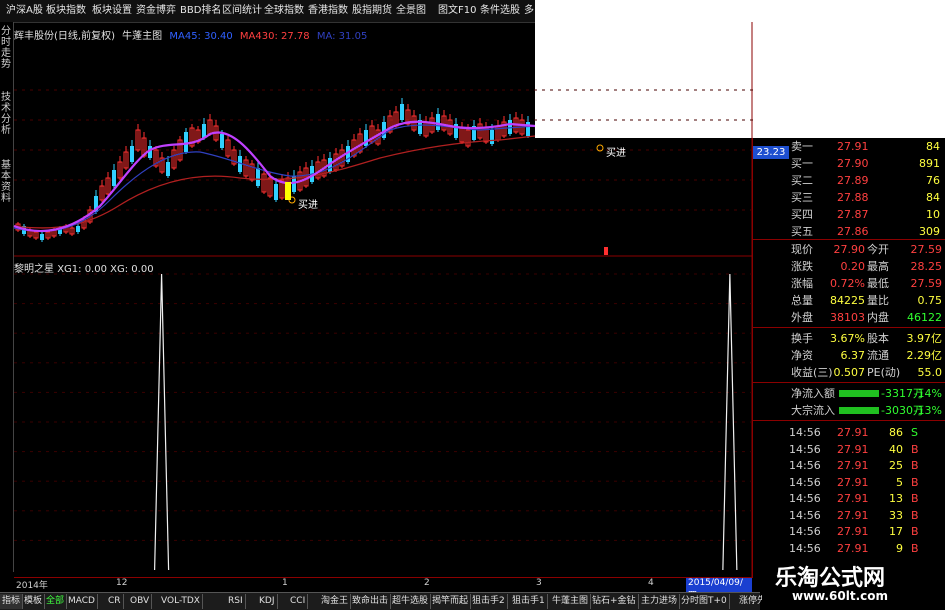 The height and width of the screenshot is (610, 945). What do you see at coordinates (853, 163) in the screenshot?
I see `order-book-price: 27.90` at bounding box center [853, 163].